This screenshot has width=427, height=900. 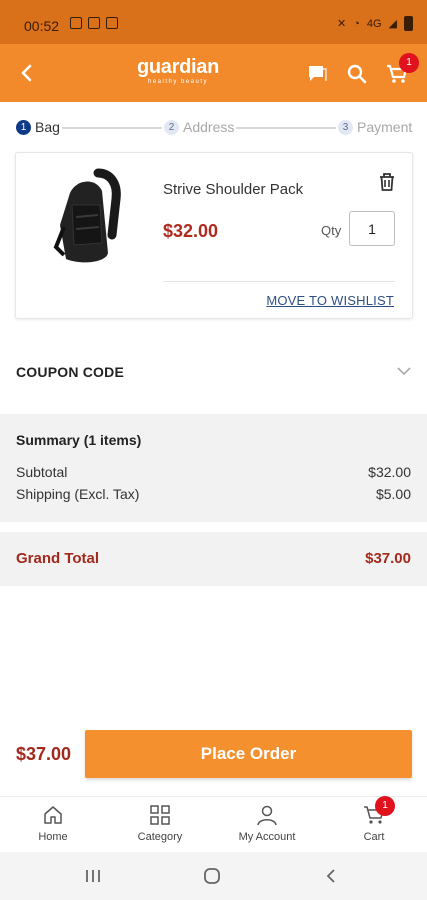 I want to click on trash-icon, so click(x=387, y=182).